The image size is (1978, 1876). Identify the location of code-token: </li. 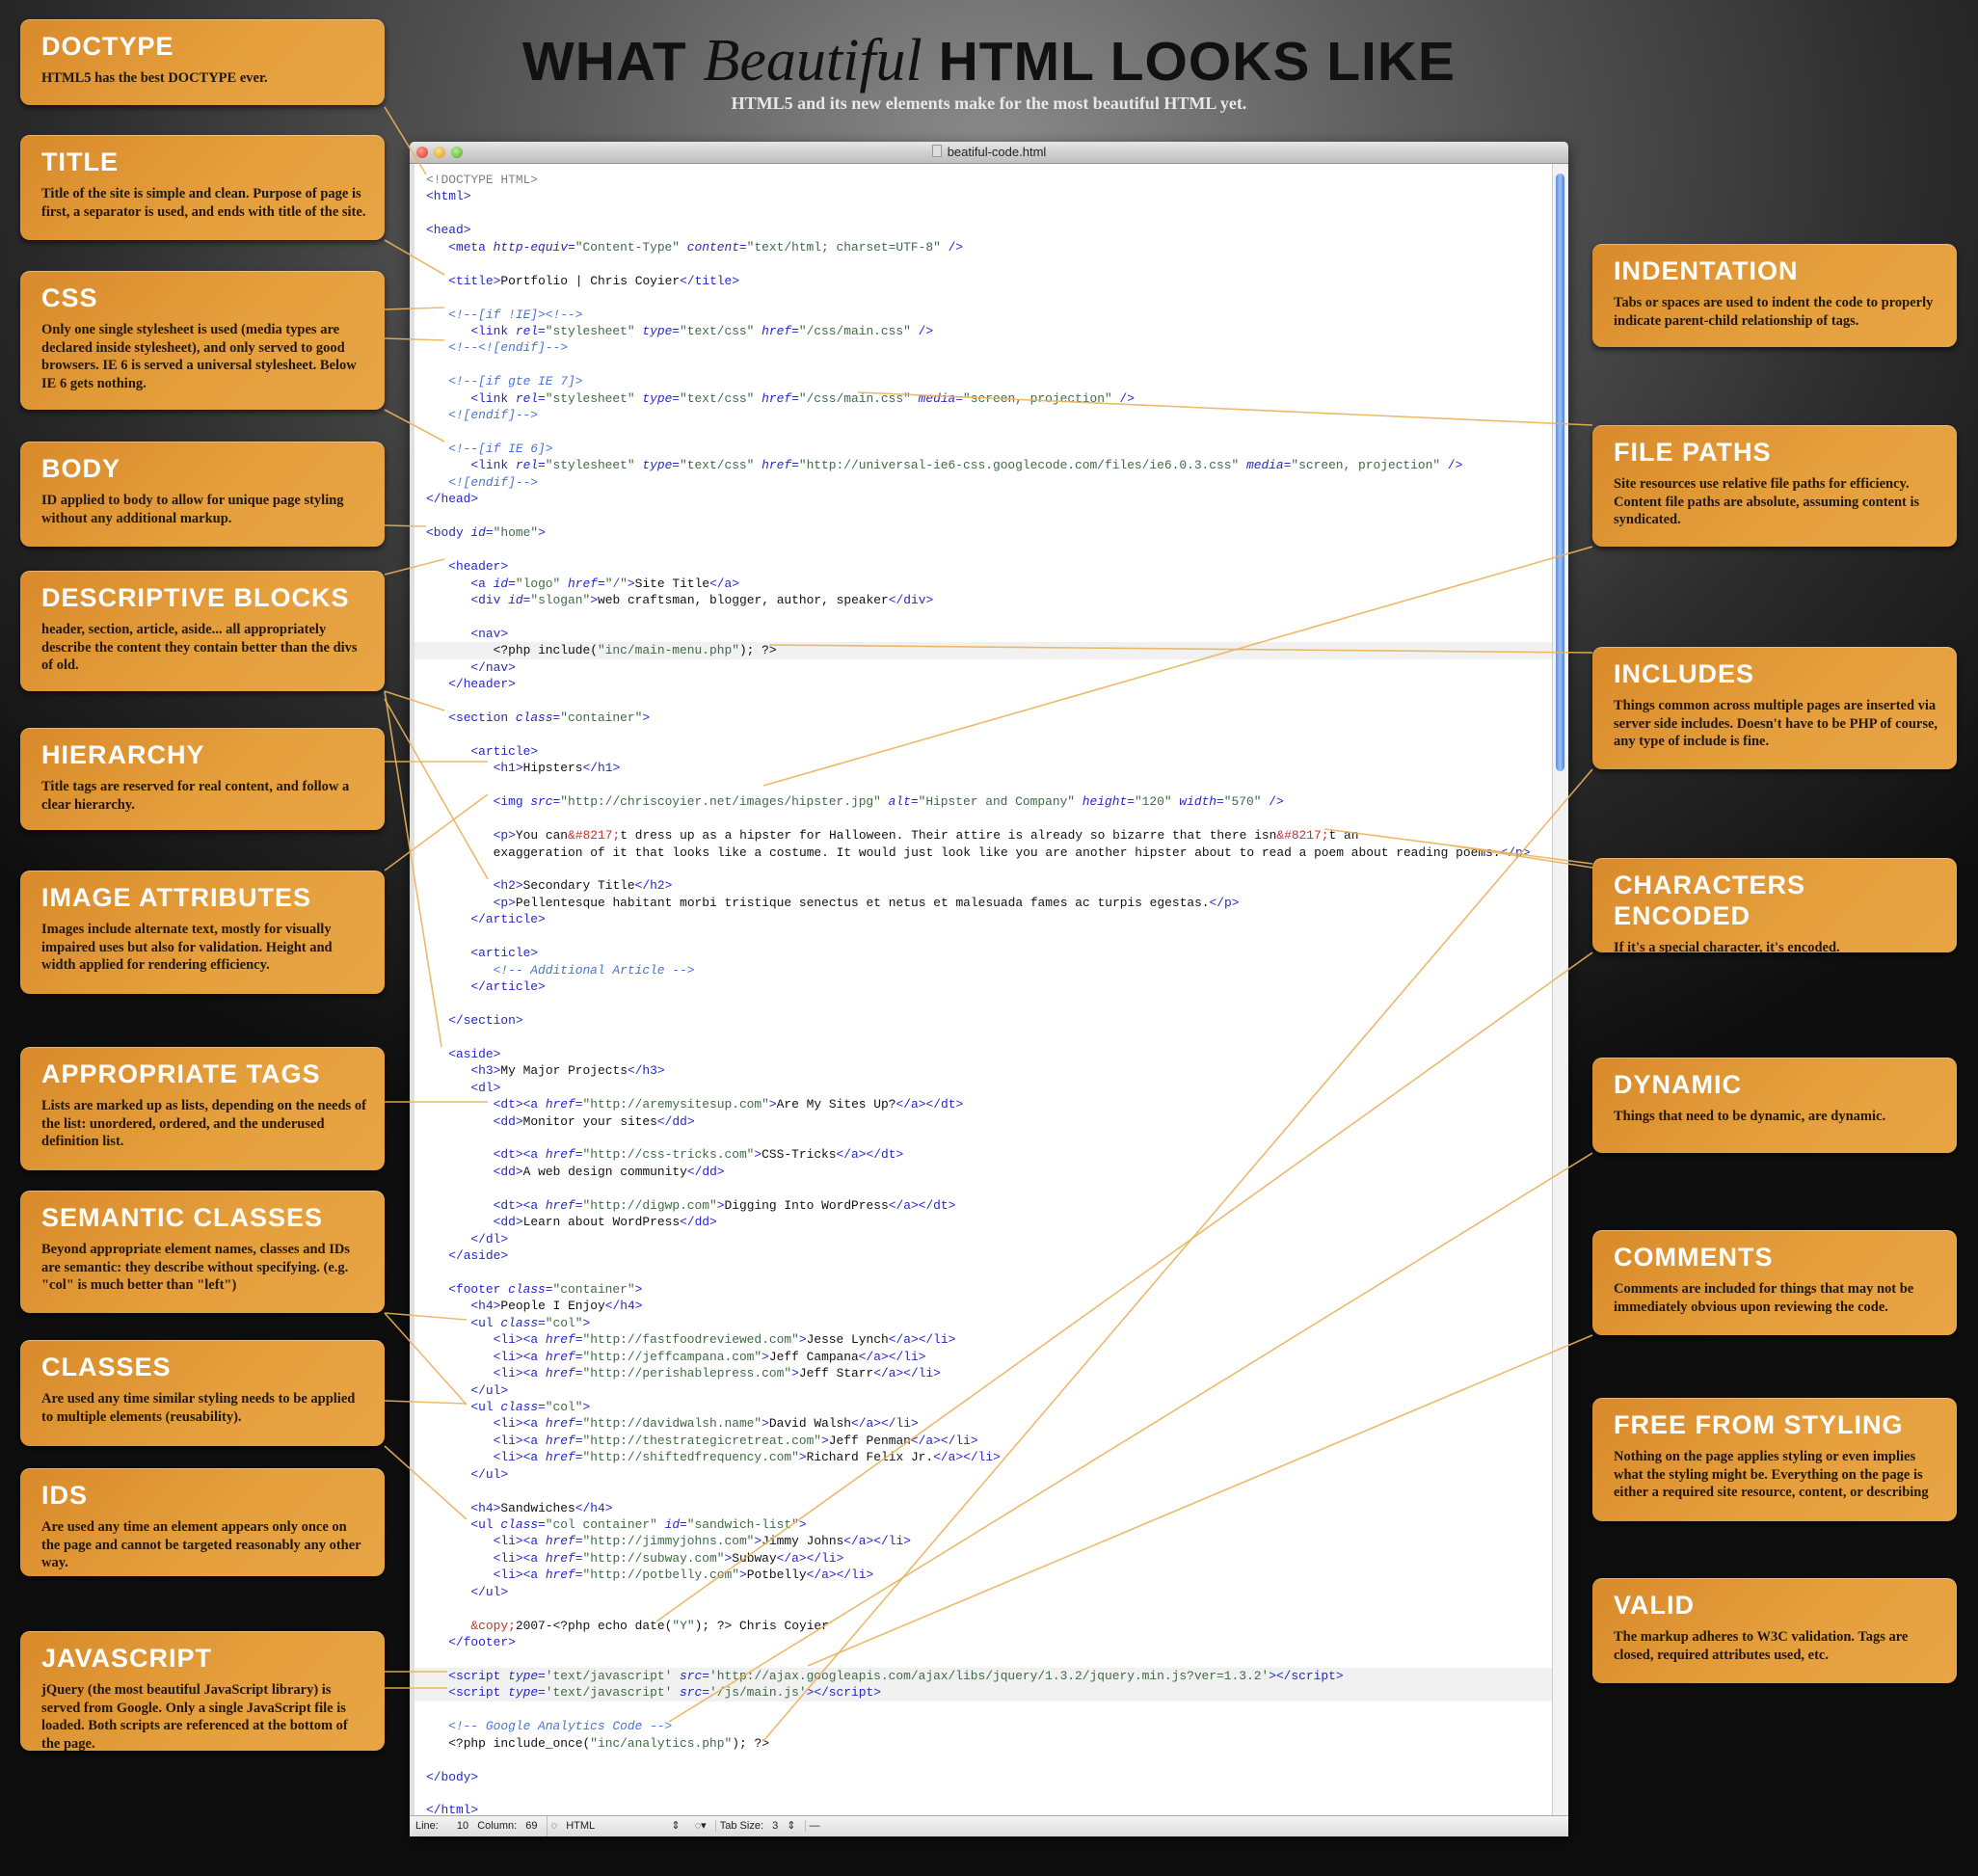
(851, 1575).